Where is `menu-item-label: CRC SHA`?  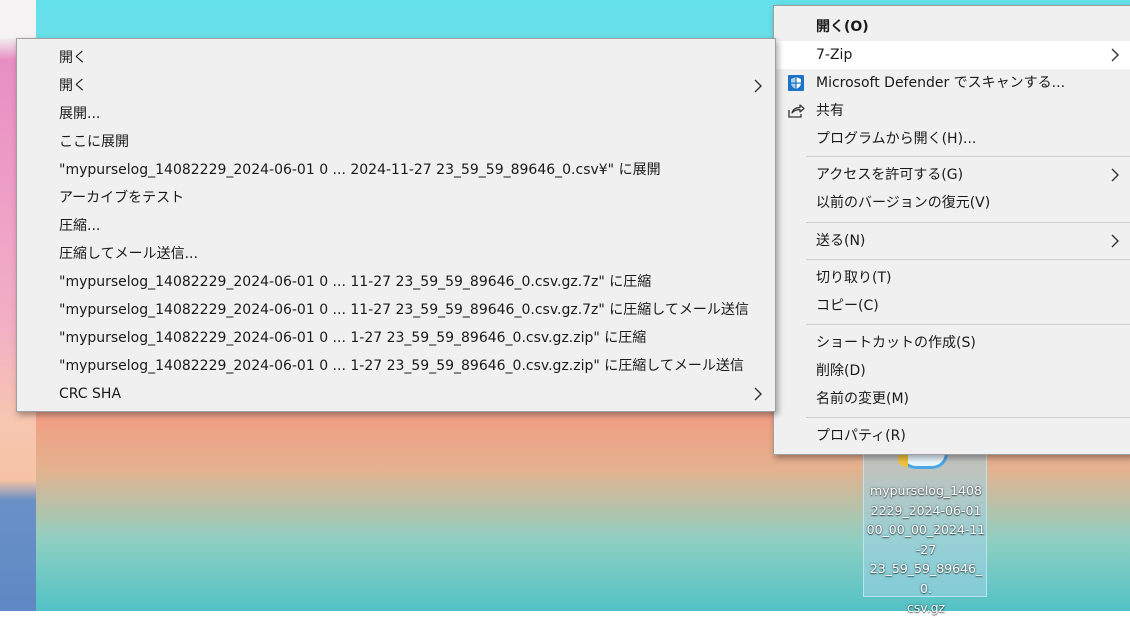
menu-item-label: CRC SHA is located at coordinates (90, 394).